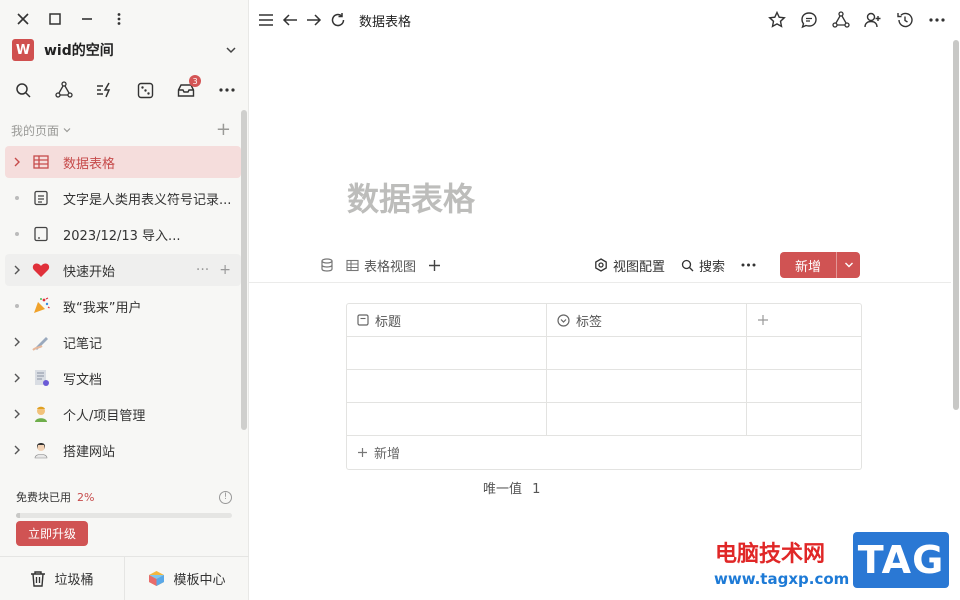  What do you see at coordinates (266, 20) in the screenshot?
I see `menu-icon` at bounding box center [266, 20].